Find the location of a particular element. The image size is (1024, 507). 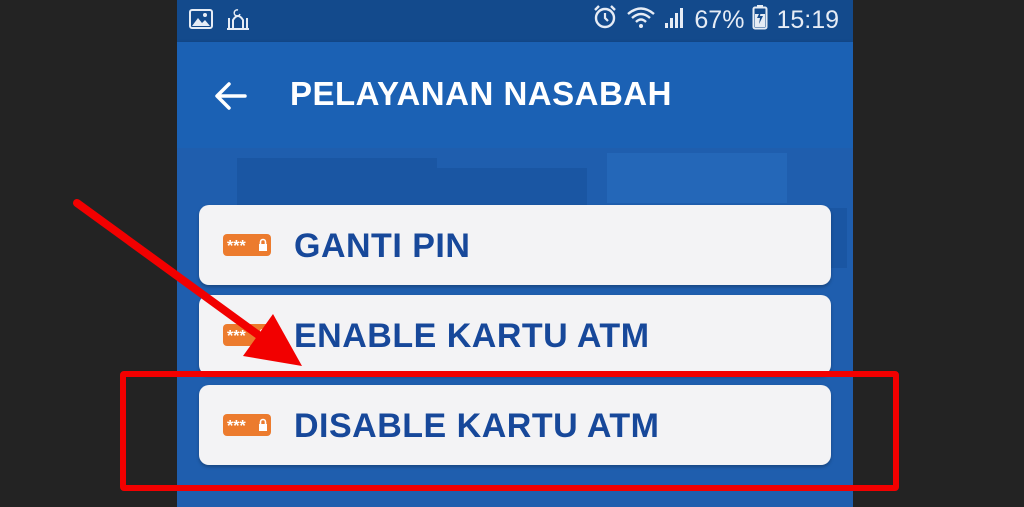

annotation-arrow-icon is located at coordinates (187, 282).